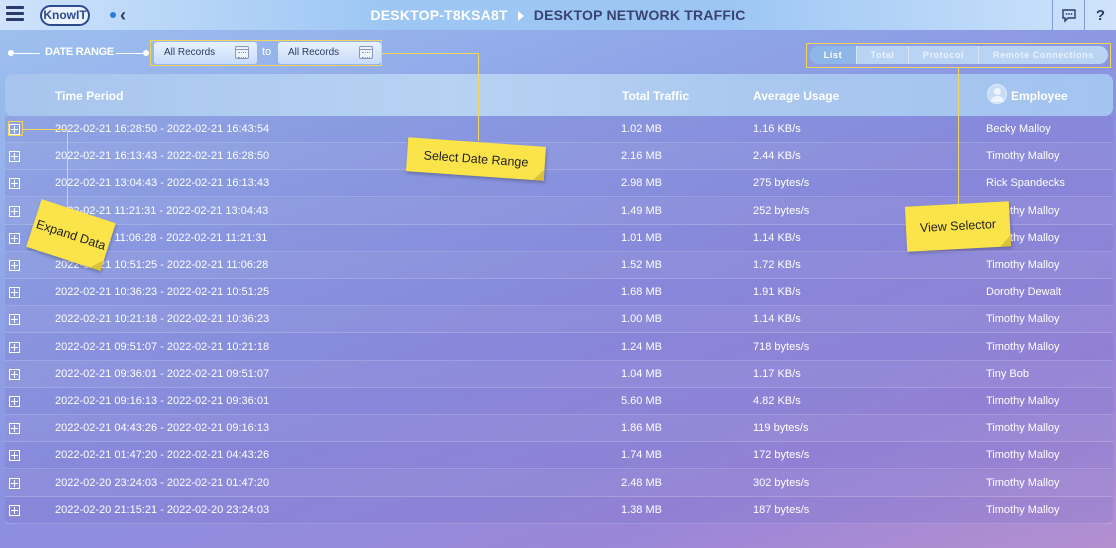  Describe the element at coordinates (1100, 15) in the screenshot. I see `help-button: ?` at that location.